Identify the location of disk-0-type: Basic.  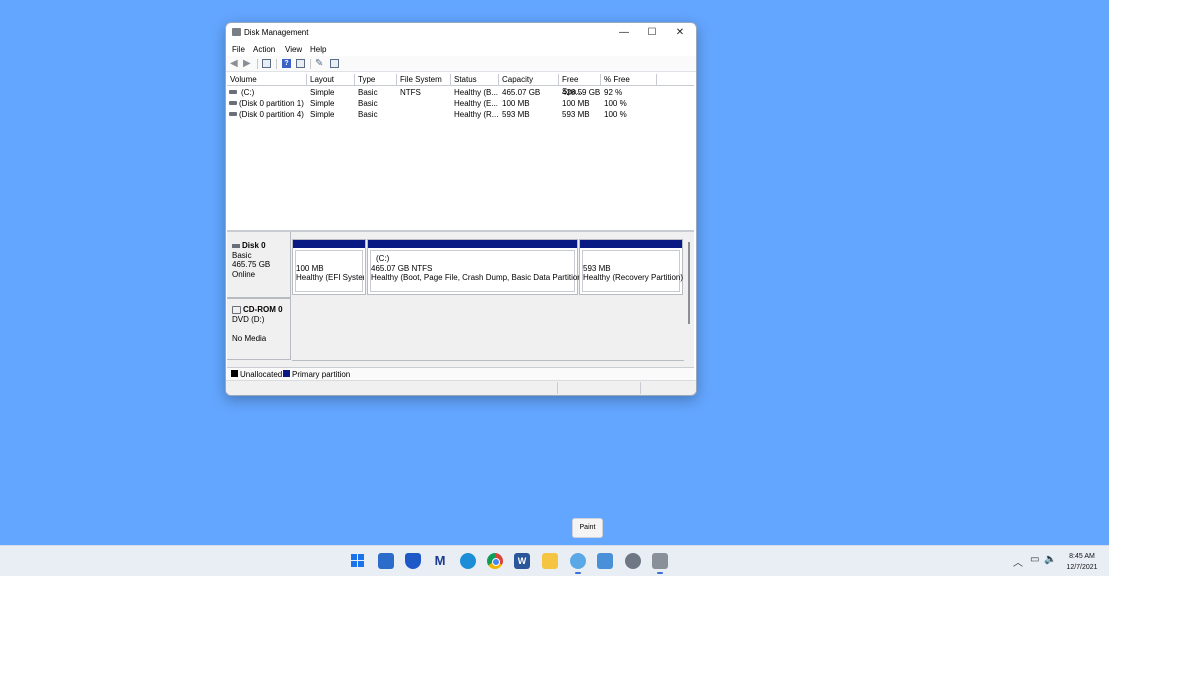
(242, 255).